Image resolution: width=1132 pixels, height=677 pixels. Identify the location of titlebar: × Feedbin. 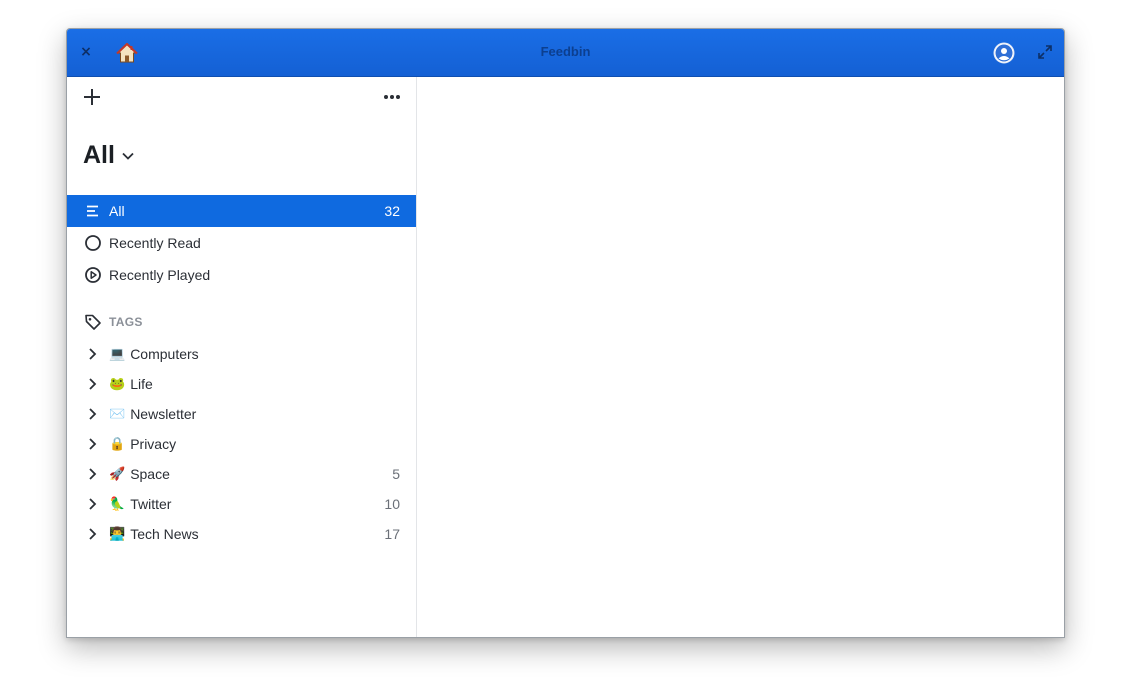
(565, 53).